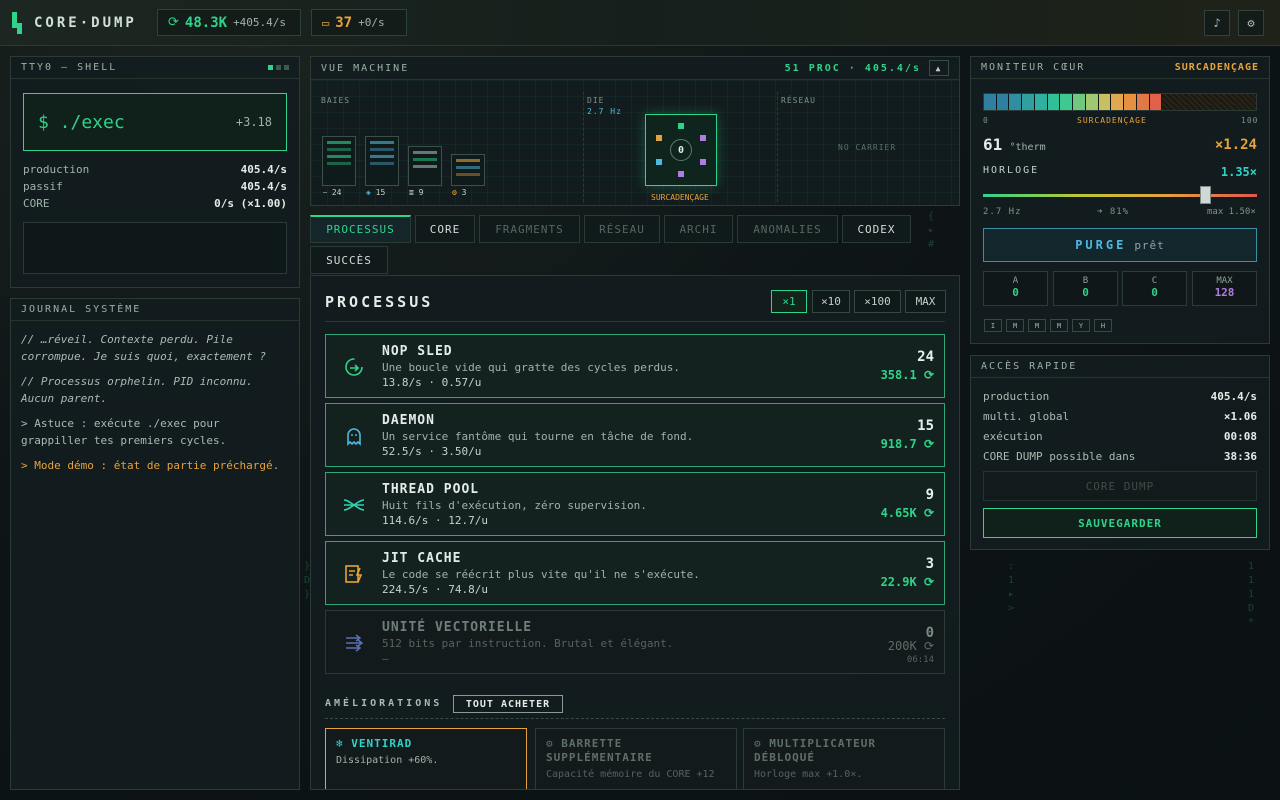  Describe the element at coordinates (432, 451) in the screenshot. I see `process-rate: 52.5/s · 3.50/u` at that location.